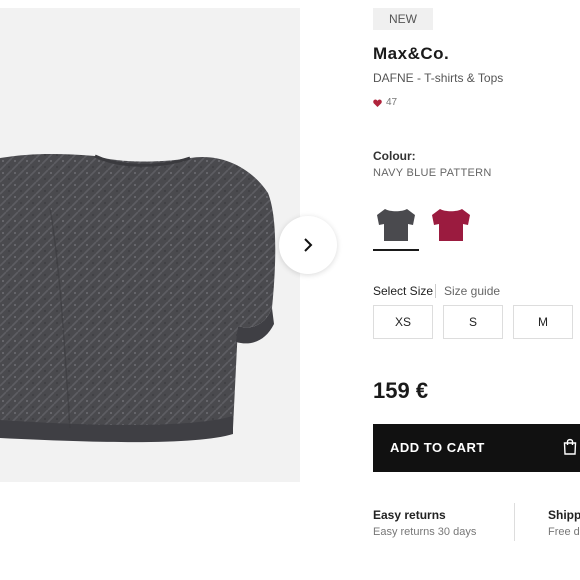 This screenshot has height=580, width=580. What do you see at coordinates (403, 322) in the screenshot?
I see `size-option-xs: XS` at bounding box center [403, 322].